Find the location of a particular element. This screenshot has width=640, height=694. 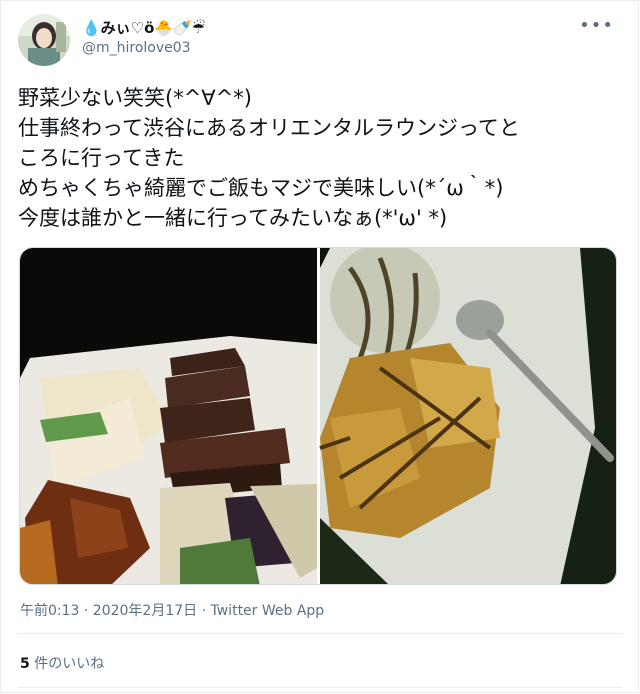

source-app-link: Twitter Web App is located at coordinates (268, 611).